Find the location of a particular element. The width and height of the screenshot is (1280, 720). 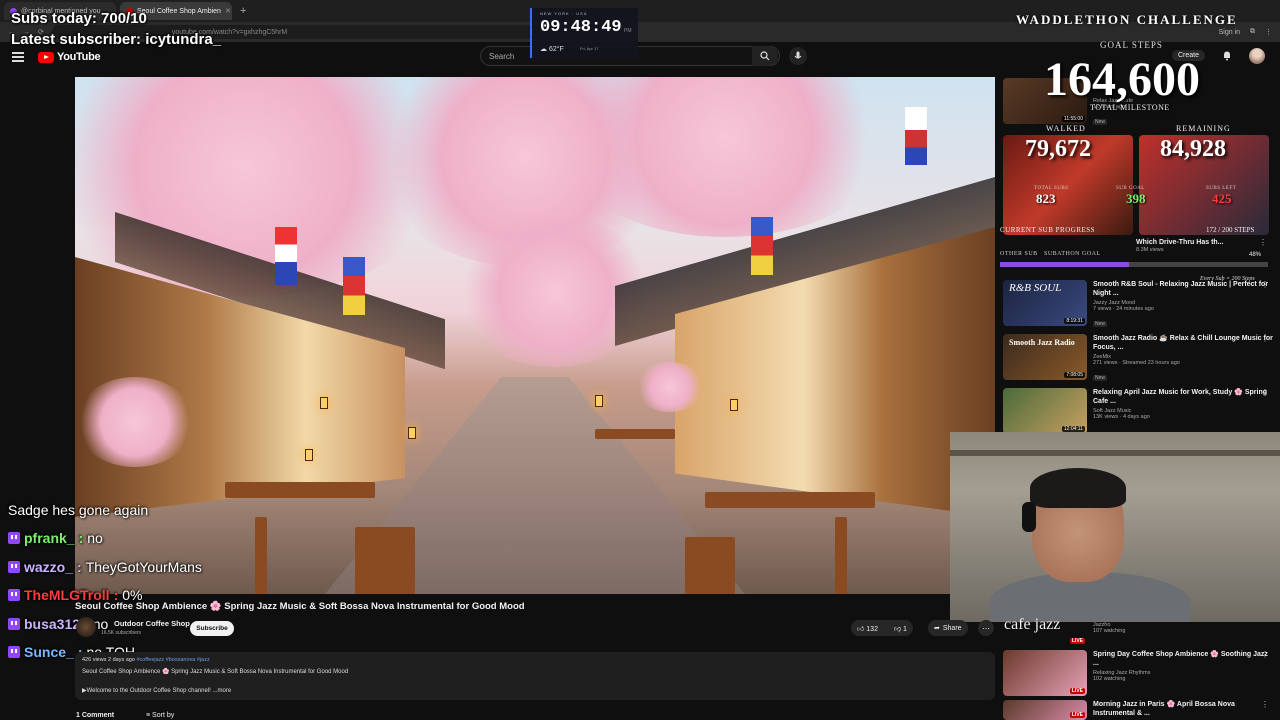

latest-subscriber: Latest subscriber: icytundra_ is located at coordinates (116, 39).